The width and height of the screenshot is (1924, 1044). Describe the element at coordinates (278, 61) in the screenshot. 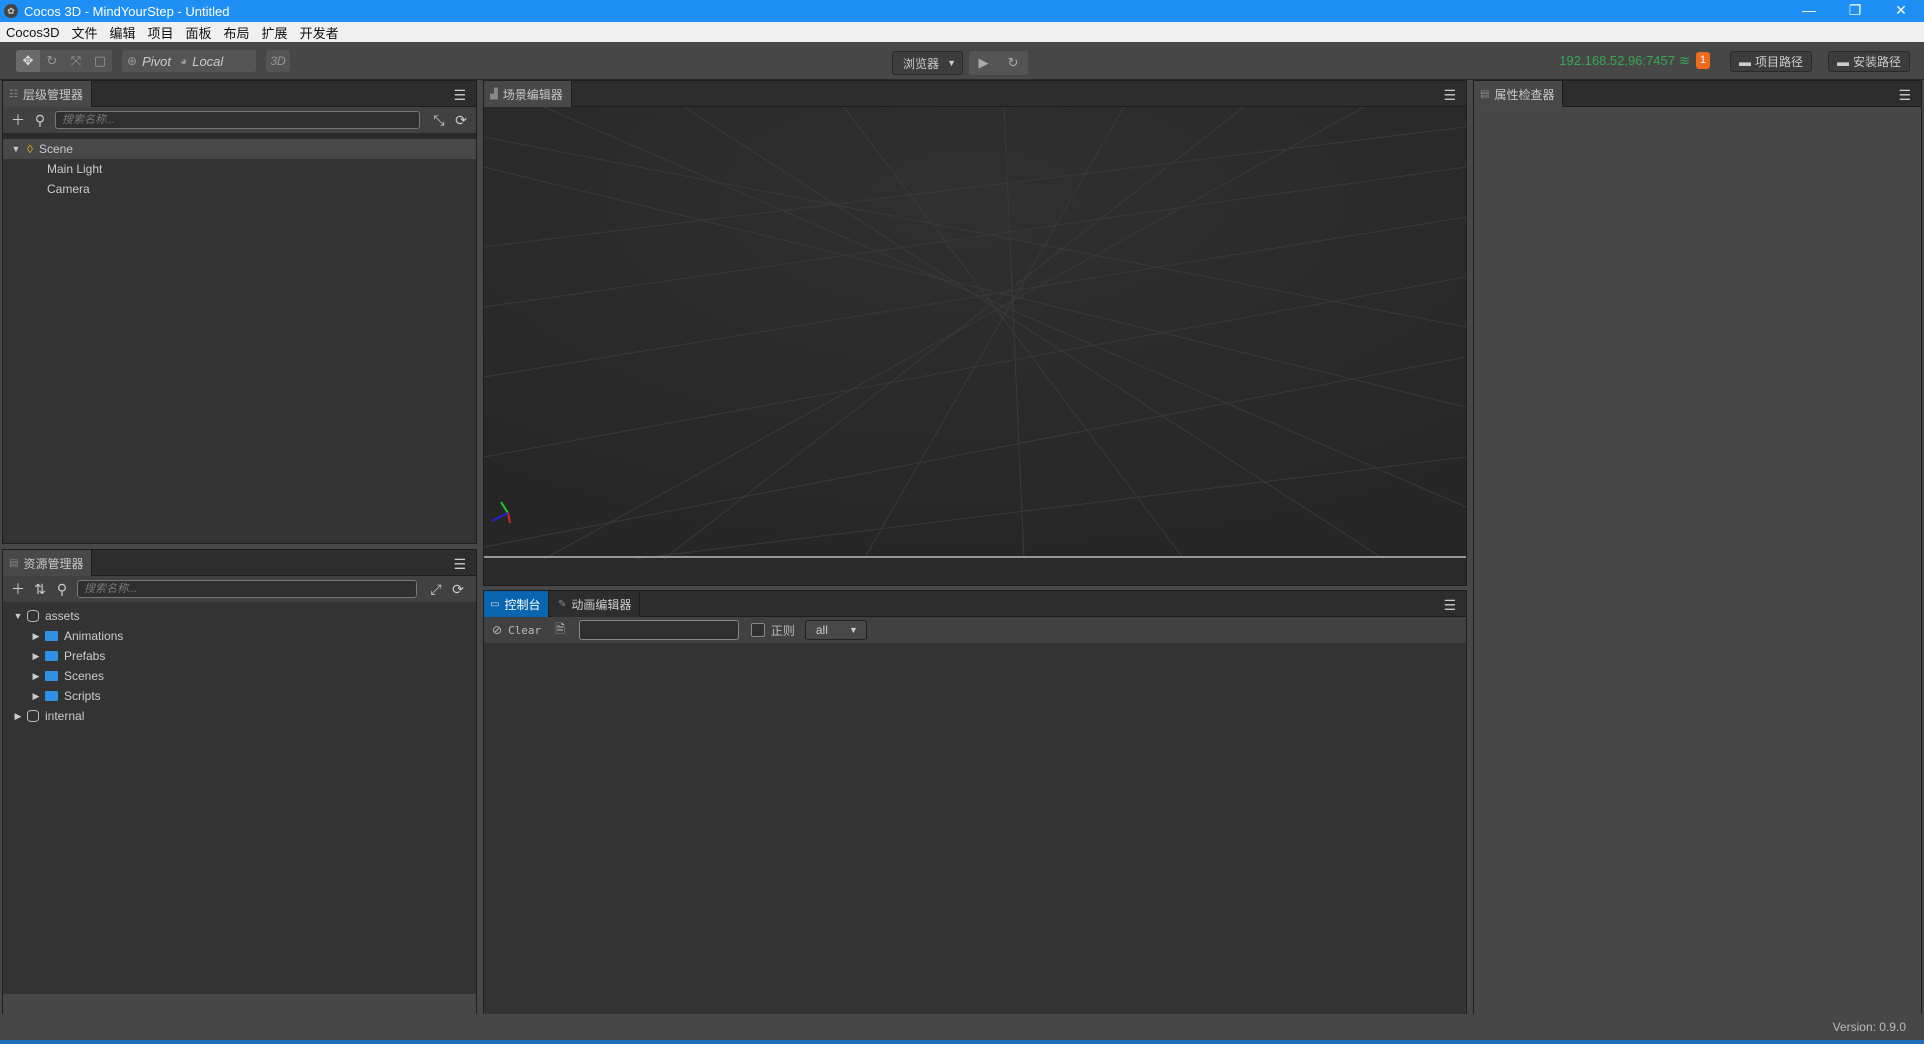

I see `mode-3d-toggle: 3D` at that location.